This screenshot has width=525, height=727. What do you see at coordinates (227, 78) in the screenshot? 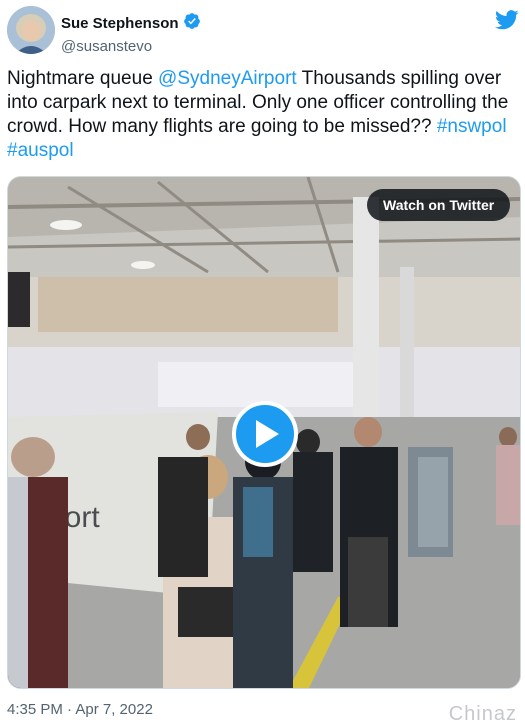
I see `mention-link-sydneyairport: @SydneyAirport` at bounding box center [227, 78].